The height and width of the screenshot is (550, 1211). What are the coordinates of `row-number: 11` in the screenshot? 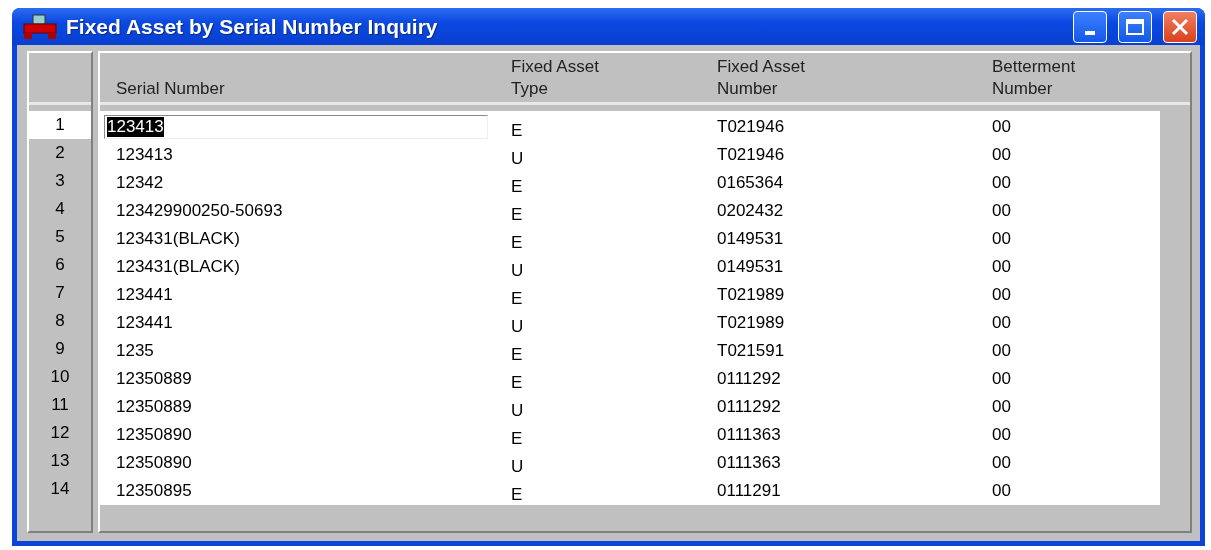 It's located at (60, 405).